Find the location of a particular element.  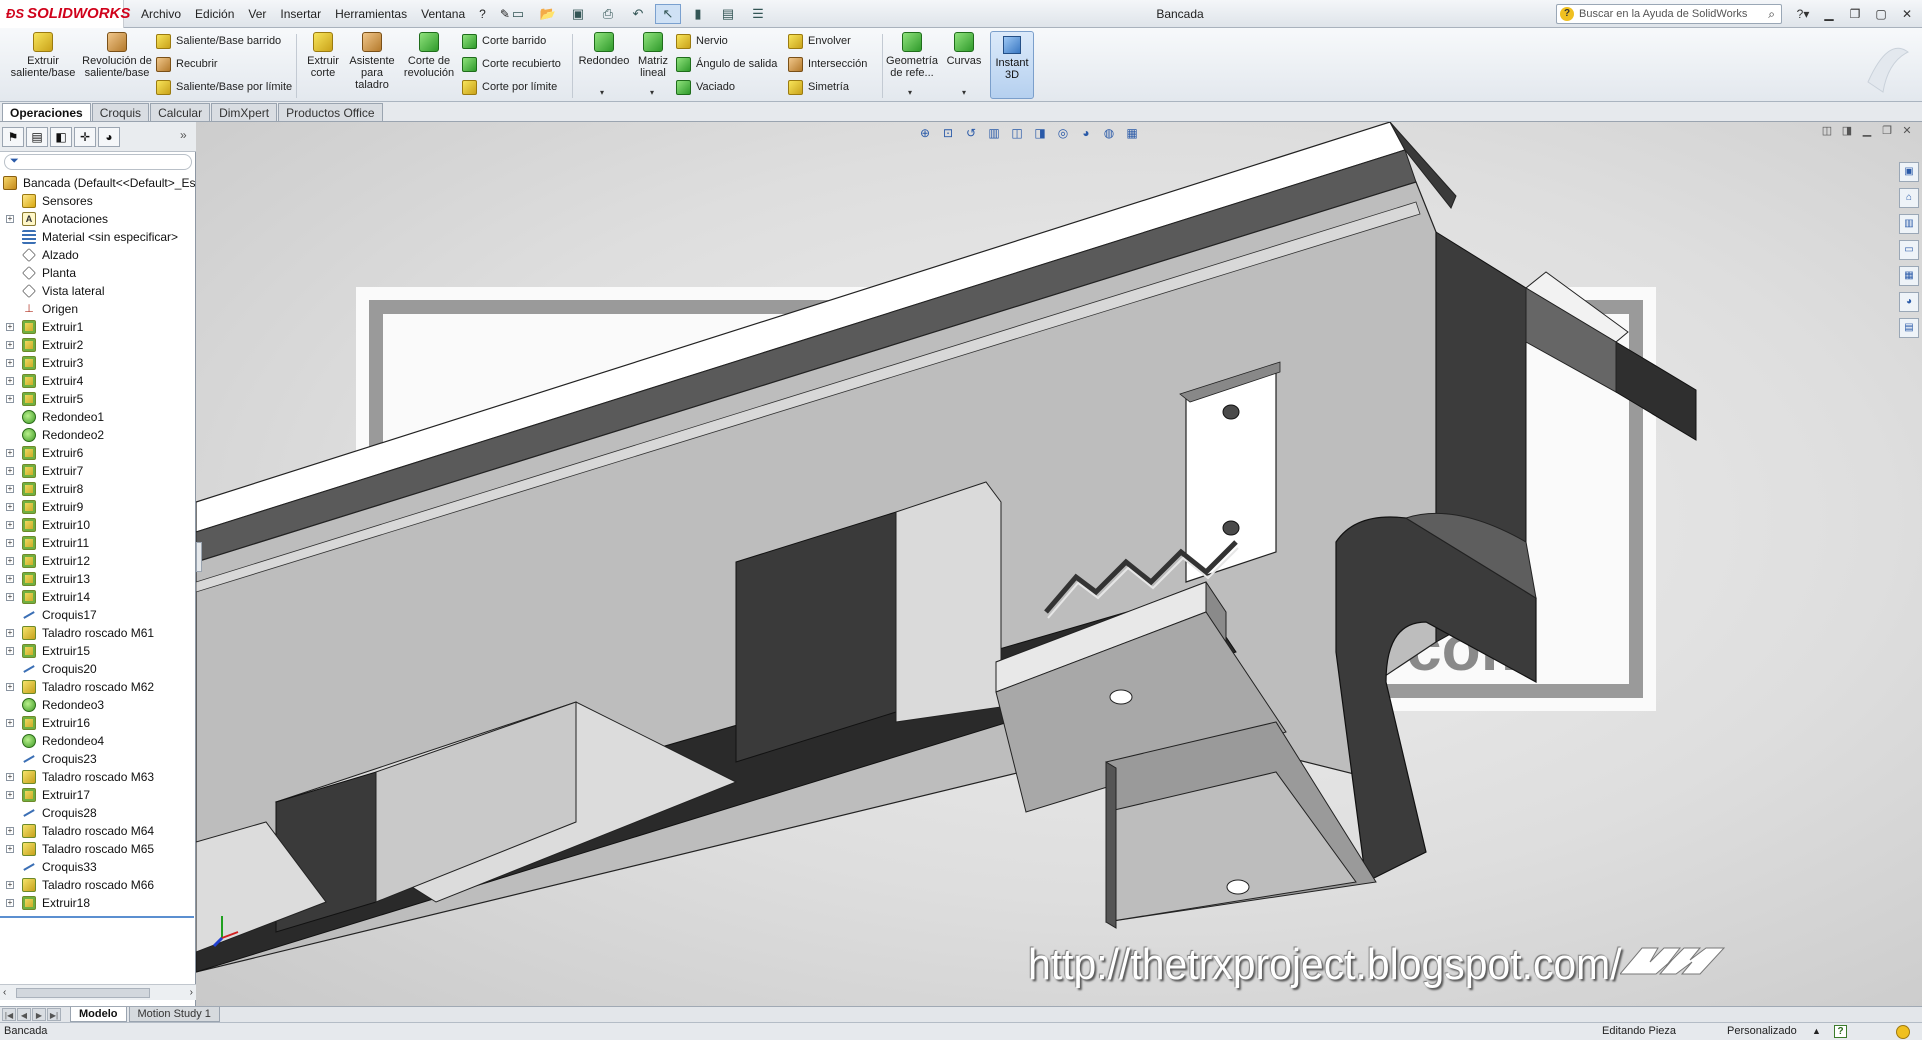

restore-icon: ❐ is located at coordinates (1855, 14).